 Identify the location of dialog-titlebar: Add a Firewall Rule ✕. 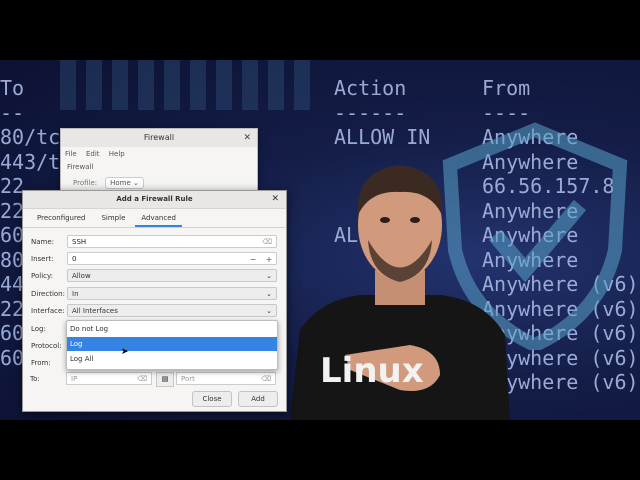
(154, 200).